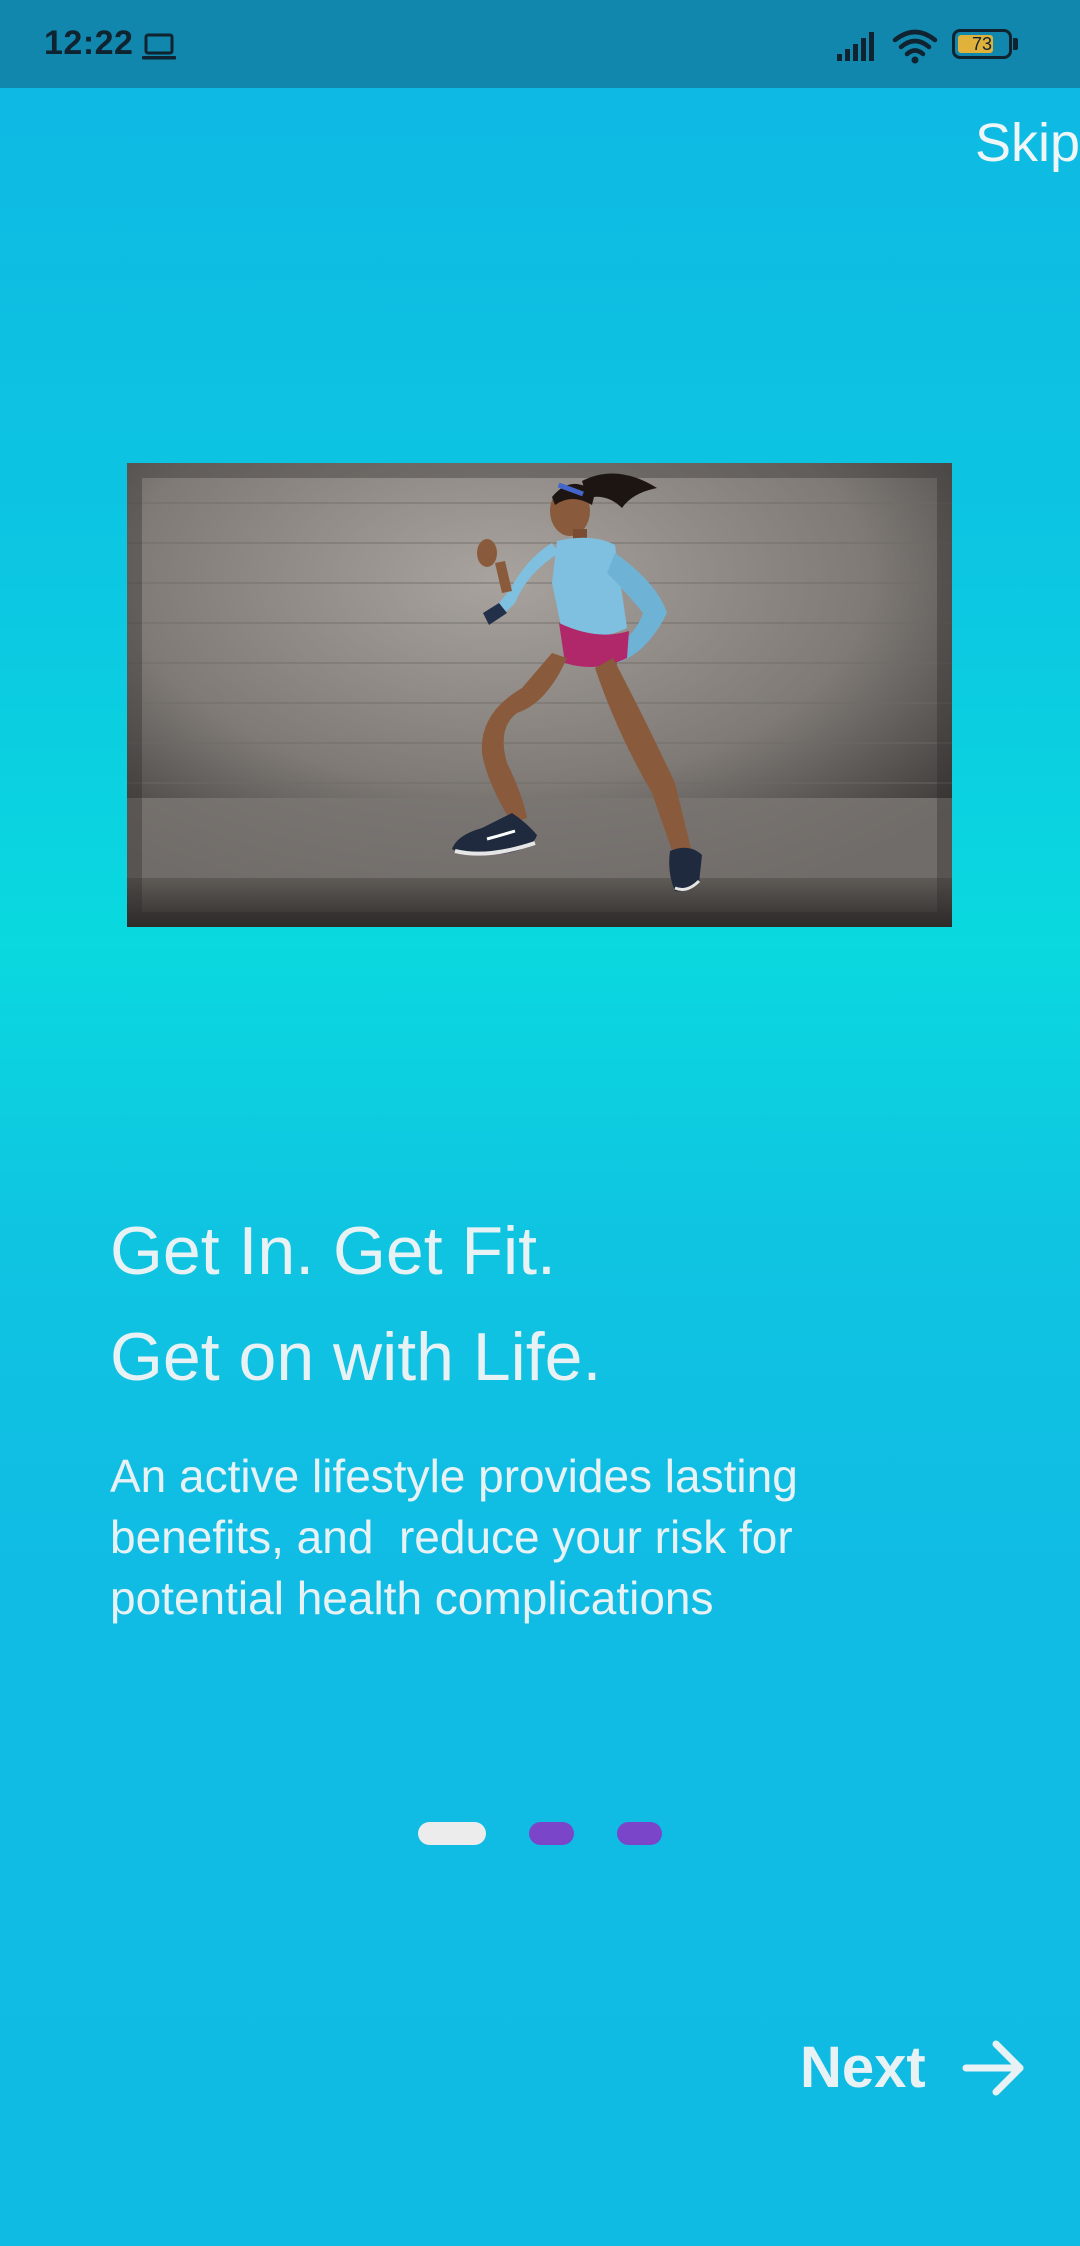 The height and width of the screenshot is (2246, 1080). I want to click on headline-line-1: Get In. Get Fit., so click(333, 1251).